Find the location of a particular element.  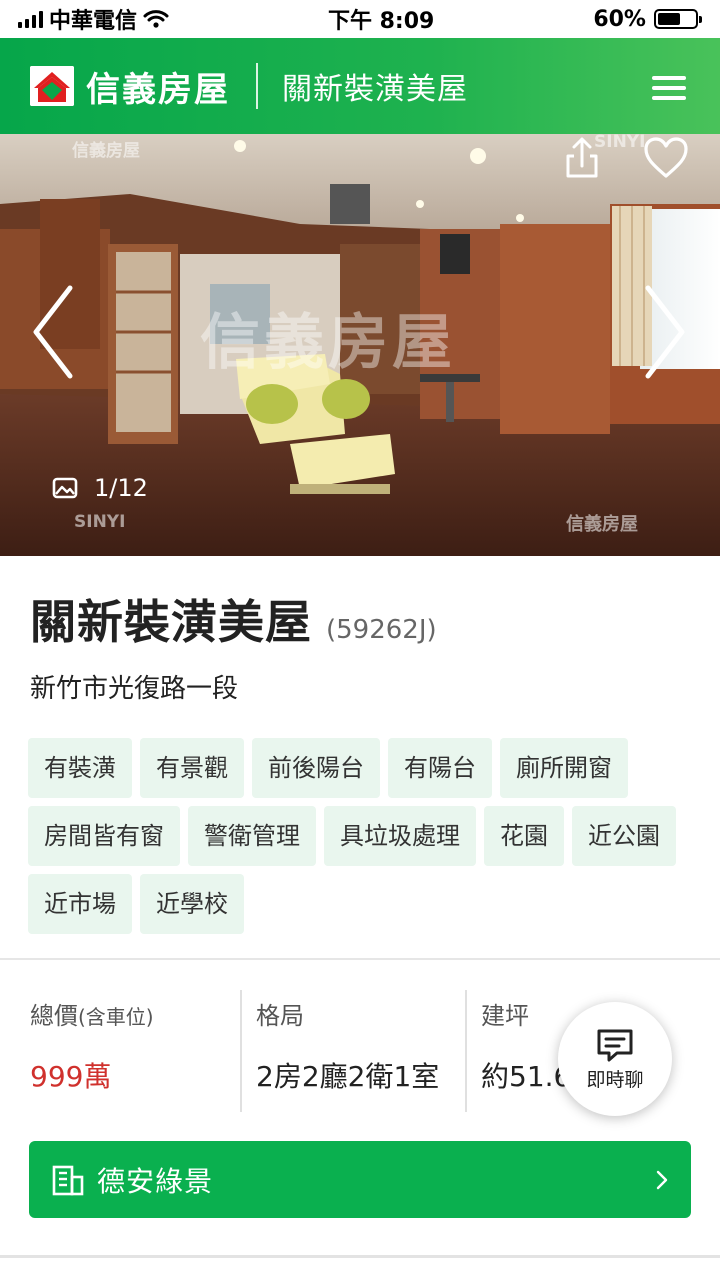

share-icon is located at coordinates (582, 158).